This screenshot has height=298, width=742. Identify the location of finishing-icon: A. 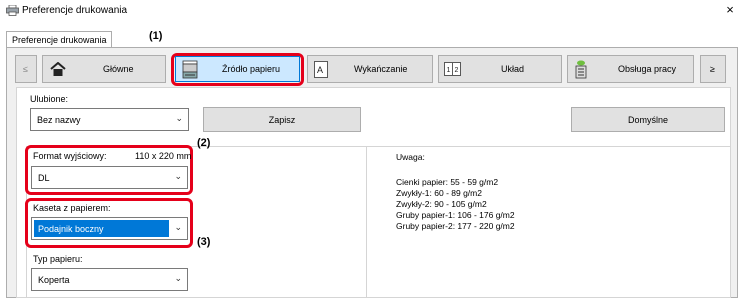
(321, 69).